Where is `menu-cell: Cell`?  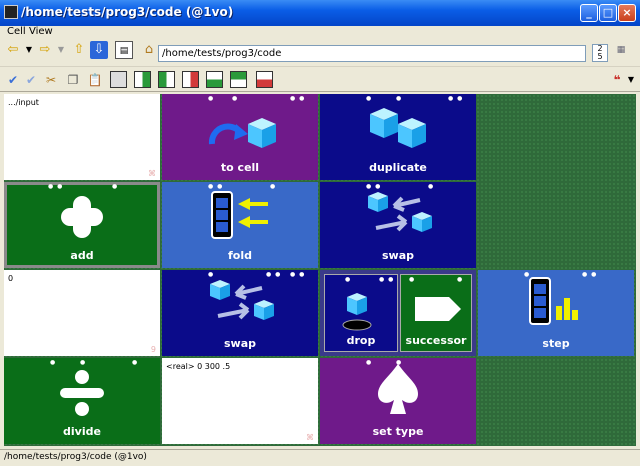 menu-cell: Cell is located at coordinates (16, 31).